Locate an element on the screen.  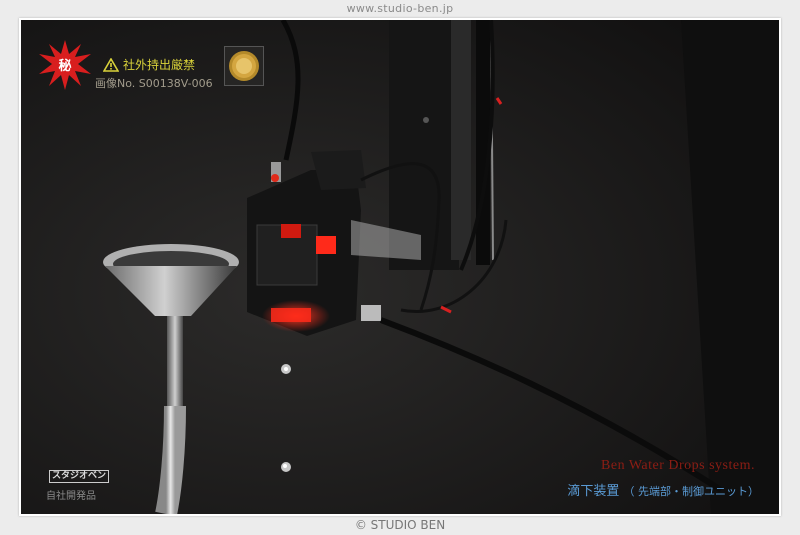
warning-text: 社外持出厳禁 is located at coordinates (159, 65).